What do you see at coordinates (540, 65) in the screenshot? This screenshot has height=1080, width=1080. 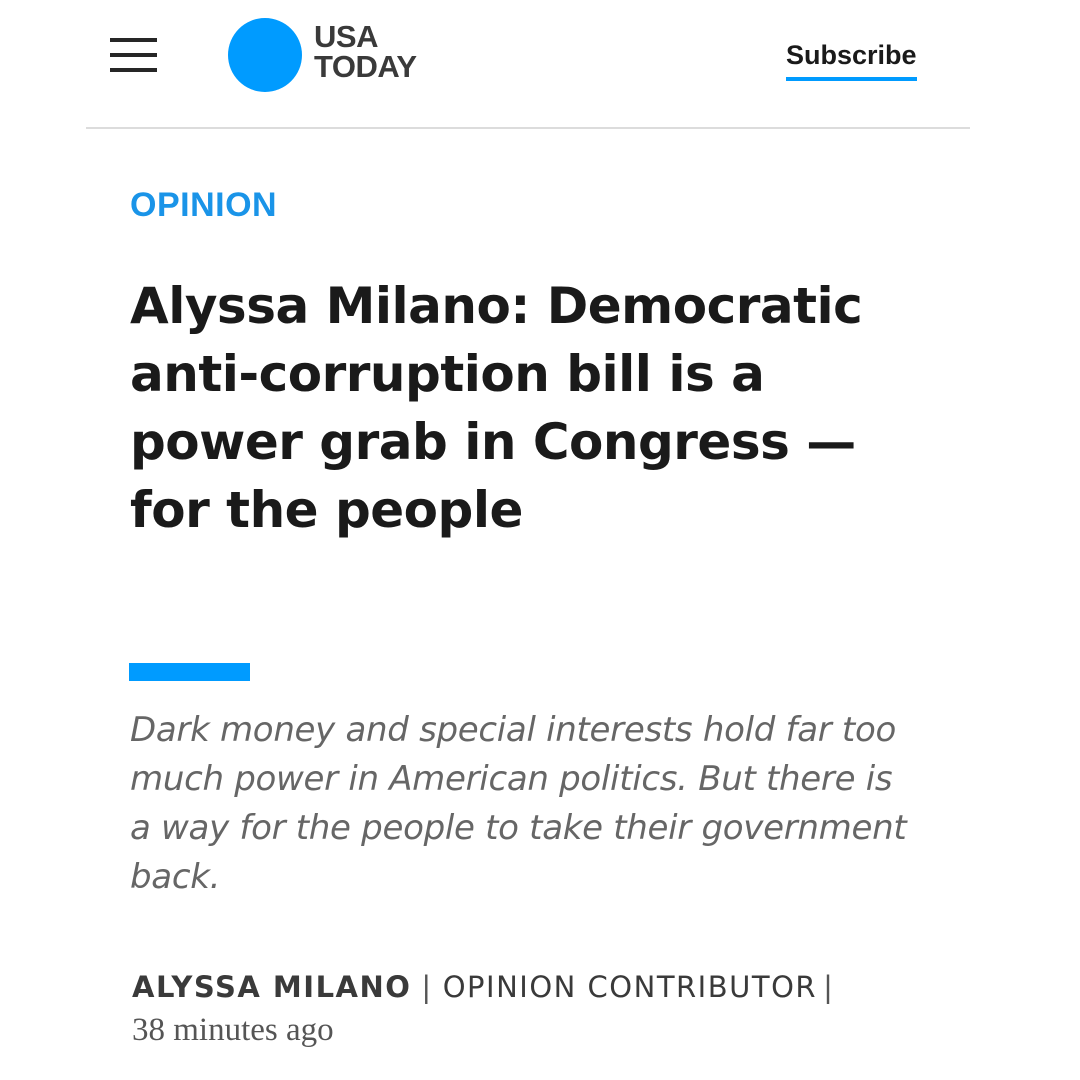 I see `site-header: USA TODAY Subscribe` at bounding box center [540, 65].